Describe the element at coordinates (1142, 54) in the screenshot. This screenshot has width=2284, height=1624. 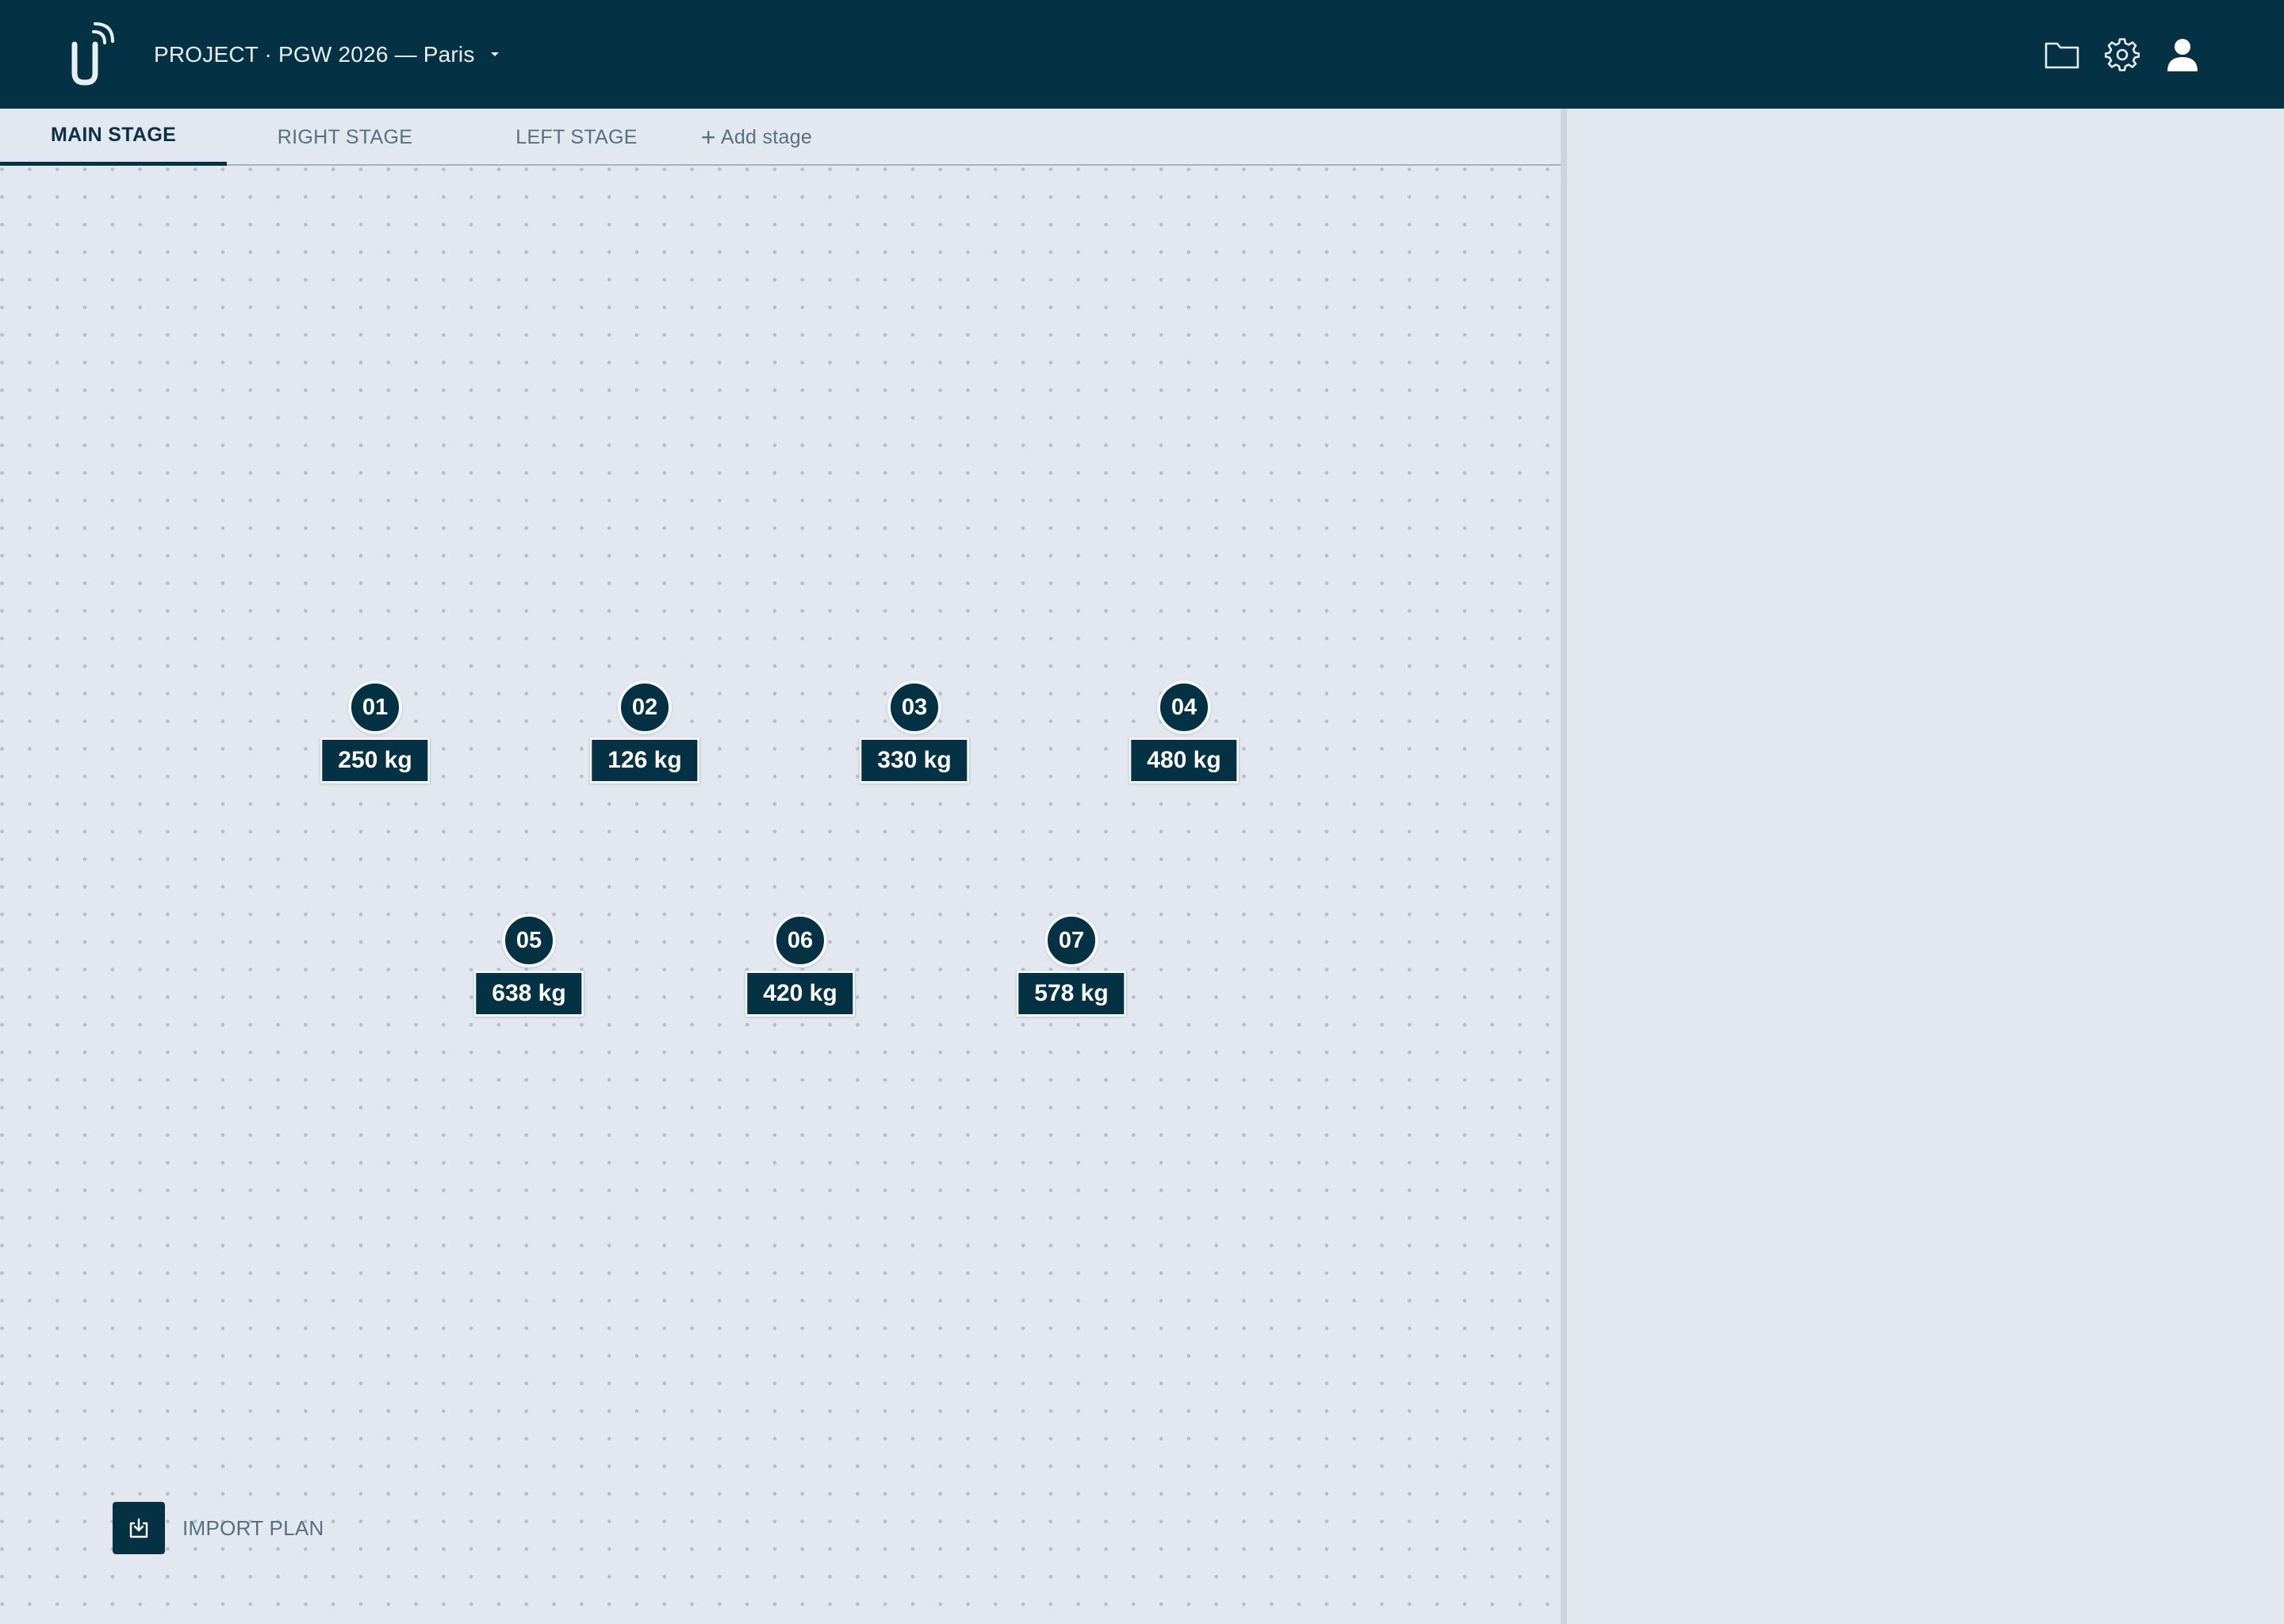
I see `top-bar: PROJECT · PGW 2026 — Paris` at that location.